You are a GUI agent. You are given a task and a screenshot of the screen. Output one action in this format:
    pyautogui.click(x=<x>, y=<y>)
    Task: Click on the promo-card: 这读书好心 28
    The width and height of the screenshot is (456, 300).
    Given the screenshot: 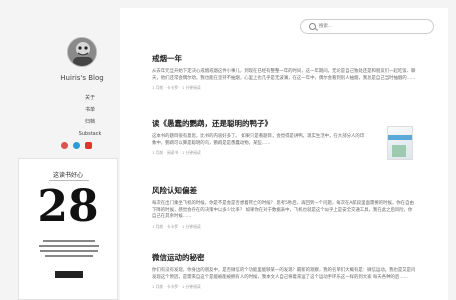 What is the action you would take?
    pyautogui.click(x=68, y=229)
    